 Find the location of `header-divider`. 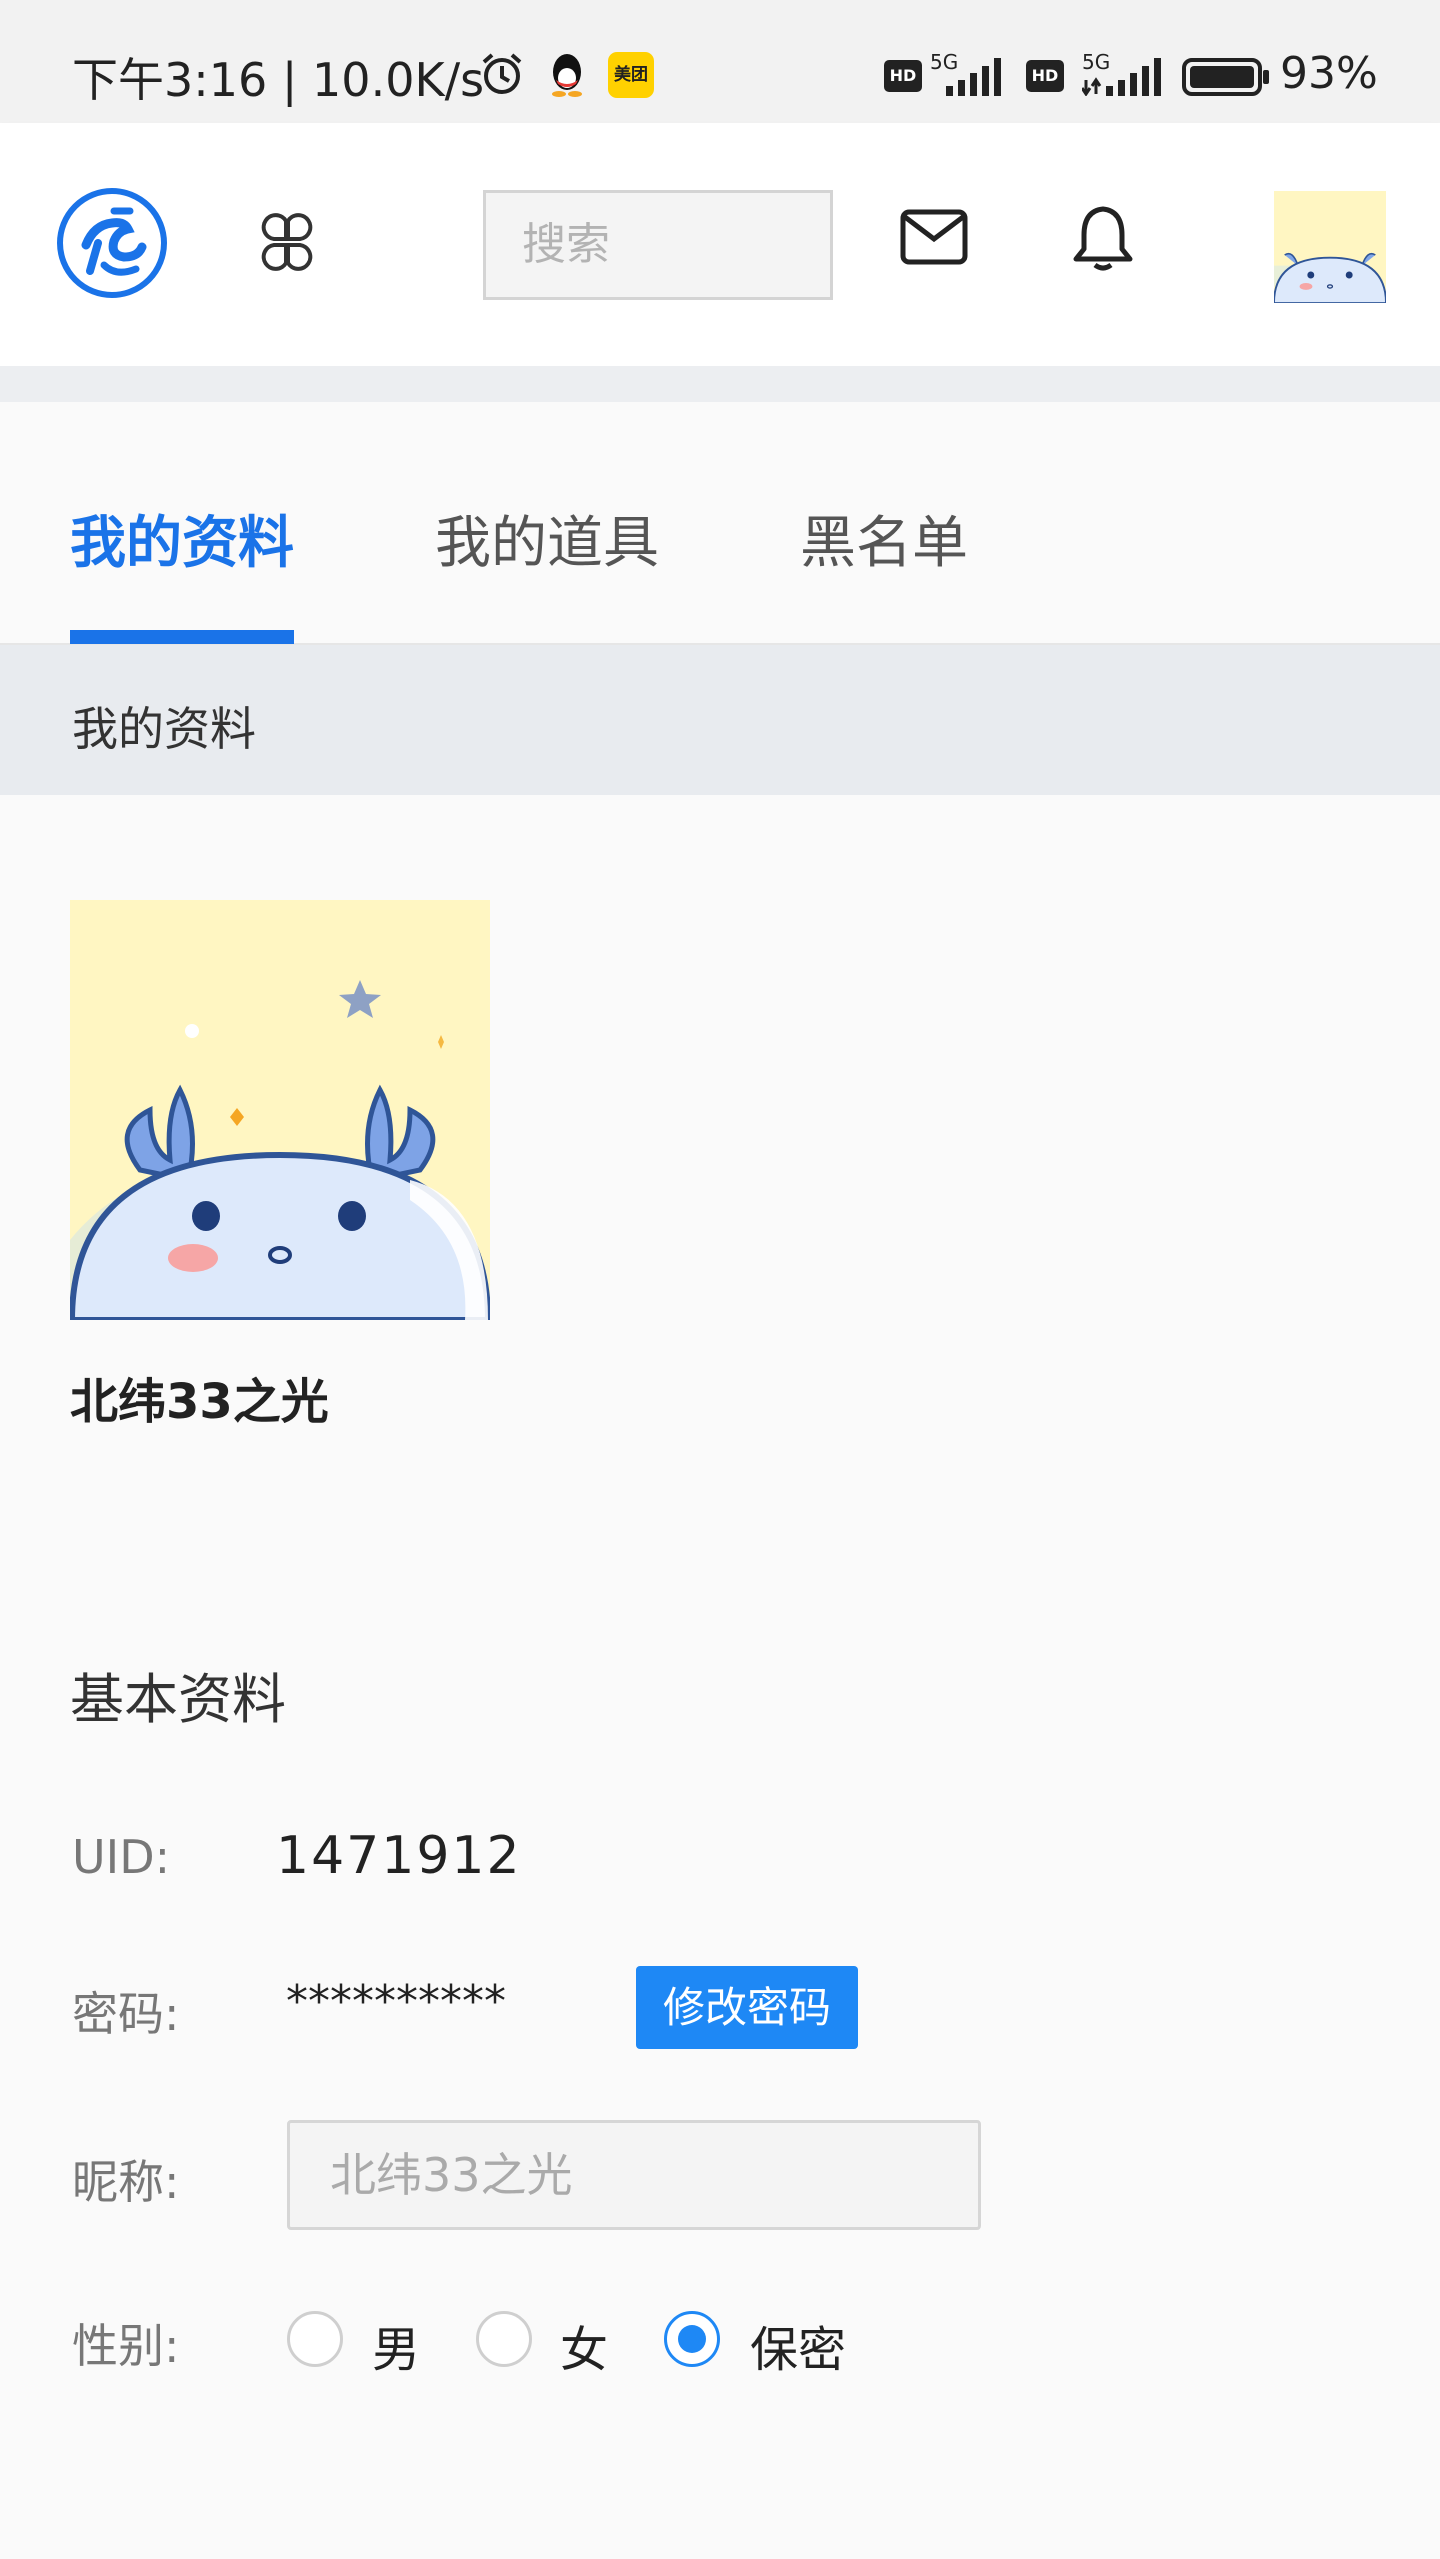

header-divider is located at coordinates (720, 384).